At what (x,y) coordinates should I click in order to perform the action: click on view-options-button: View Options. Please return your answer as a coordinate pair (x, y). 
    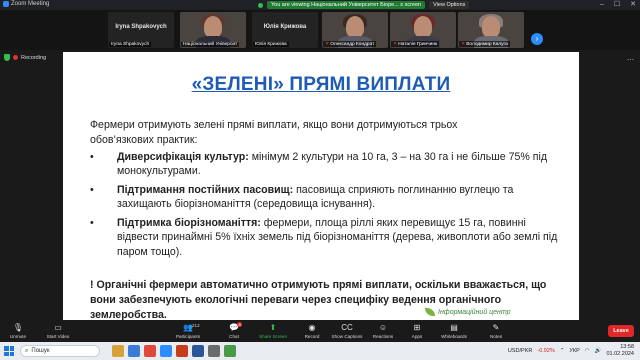
    Looking at the image, I should click on (449, 5).